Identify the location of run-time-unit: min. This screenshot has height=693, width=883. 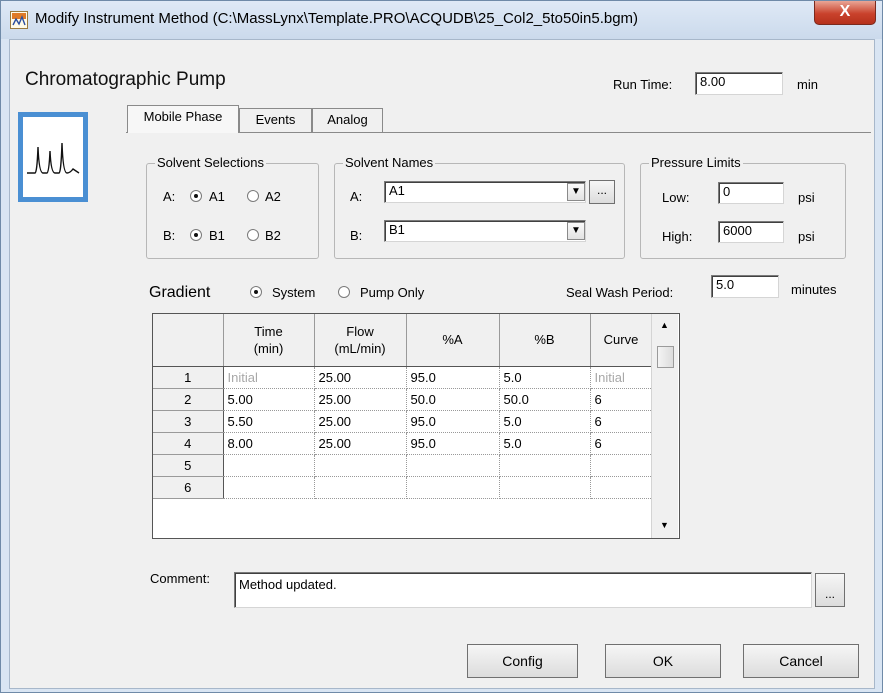
(807, 84).